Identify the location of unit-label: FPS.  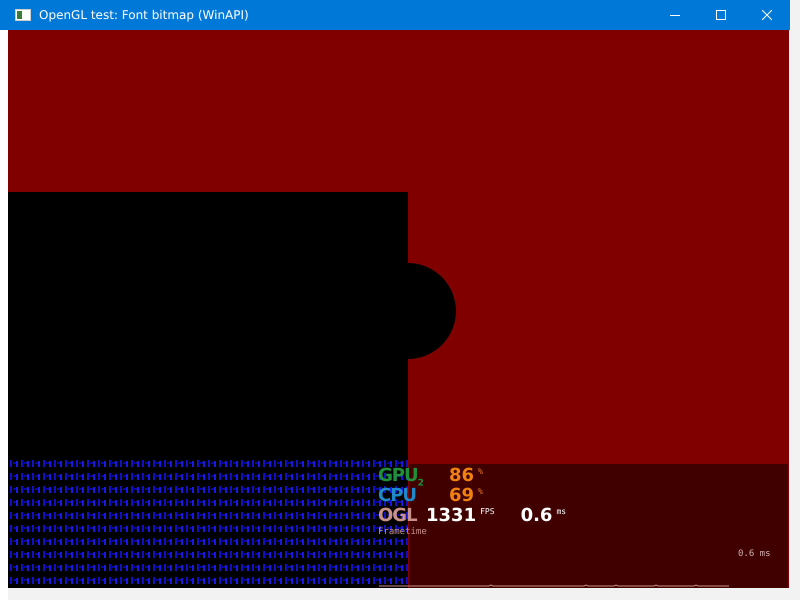
(487, 512).